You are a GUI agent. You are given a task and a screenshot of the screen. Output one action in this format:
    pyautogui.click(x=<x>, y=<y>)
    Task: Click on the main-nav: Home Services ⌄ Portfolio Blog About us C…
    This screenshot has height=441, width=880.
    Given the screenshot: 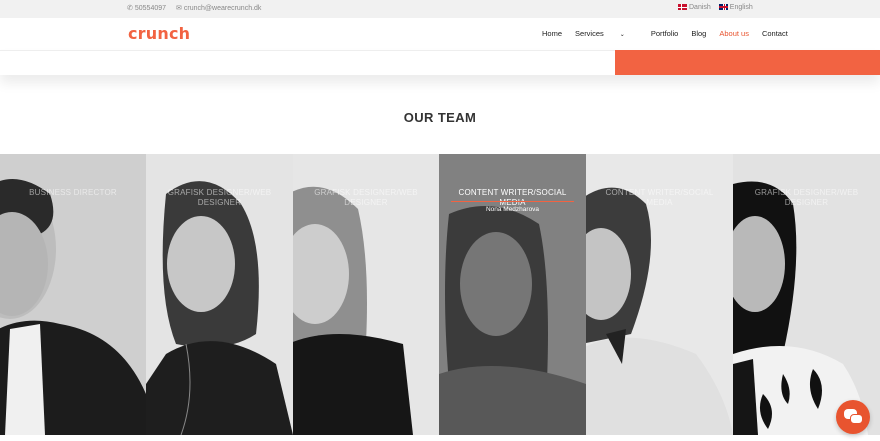 What is the action you would take?
    pyautogui.click(x=671, y=33)
    